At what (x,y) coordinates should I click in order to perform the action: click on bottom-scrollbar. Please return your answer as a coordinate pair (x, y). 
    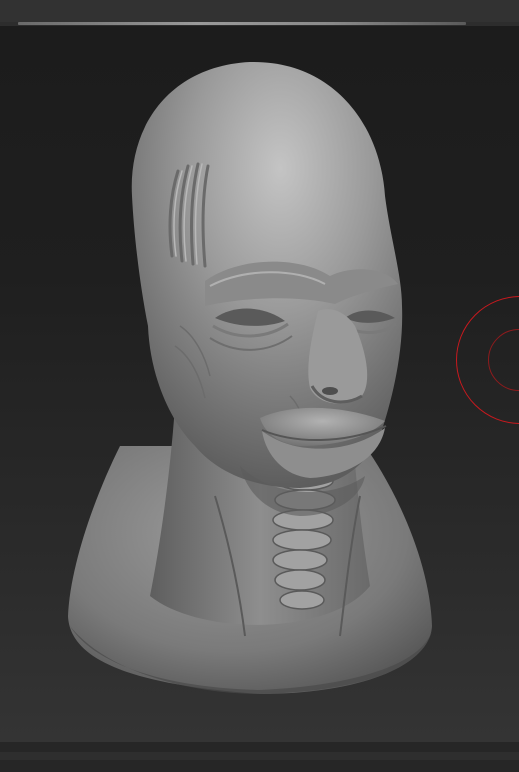
    Looking at the image, I should click on (259, 756).